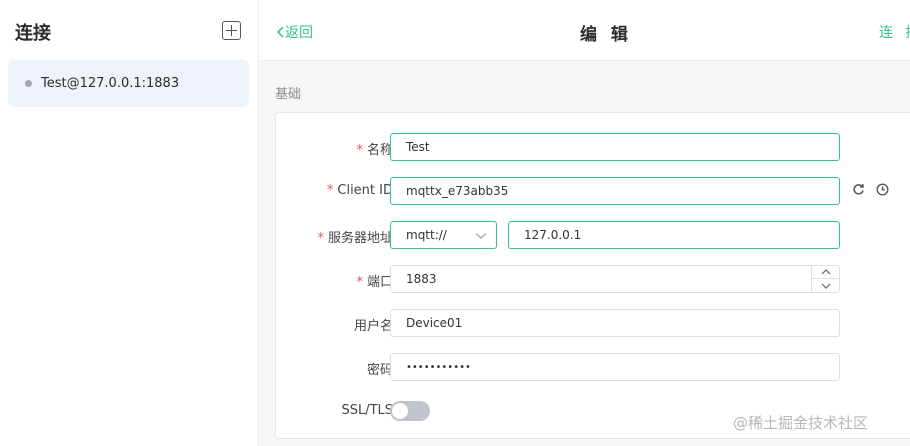 Image resolution: width=910 pixels, height=446 pixels. I want to click on host-label: * 服务器地址, so click(355, 236).